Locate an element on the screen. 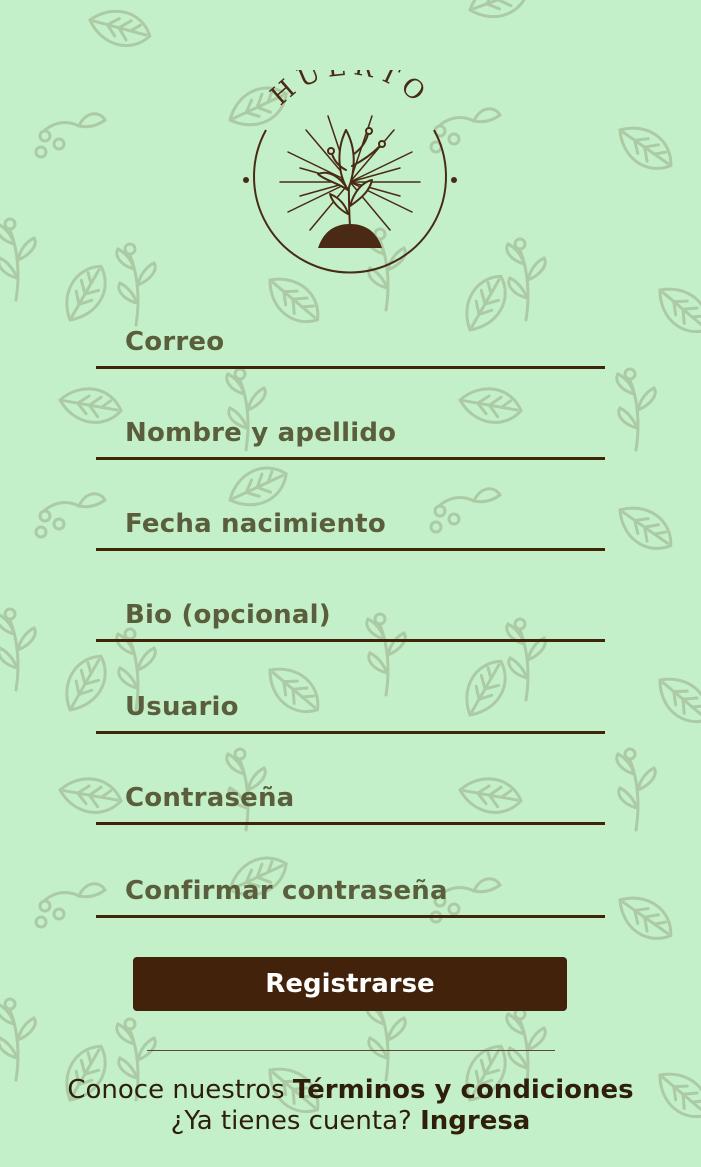 The height and width of the screenshot is (1167, 701). username-underline is located at coordinates (350, 732).